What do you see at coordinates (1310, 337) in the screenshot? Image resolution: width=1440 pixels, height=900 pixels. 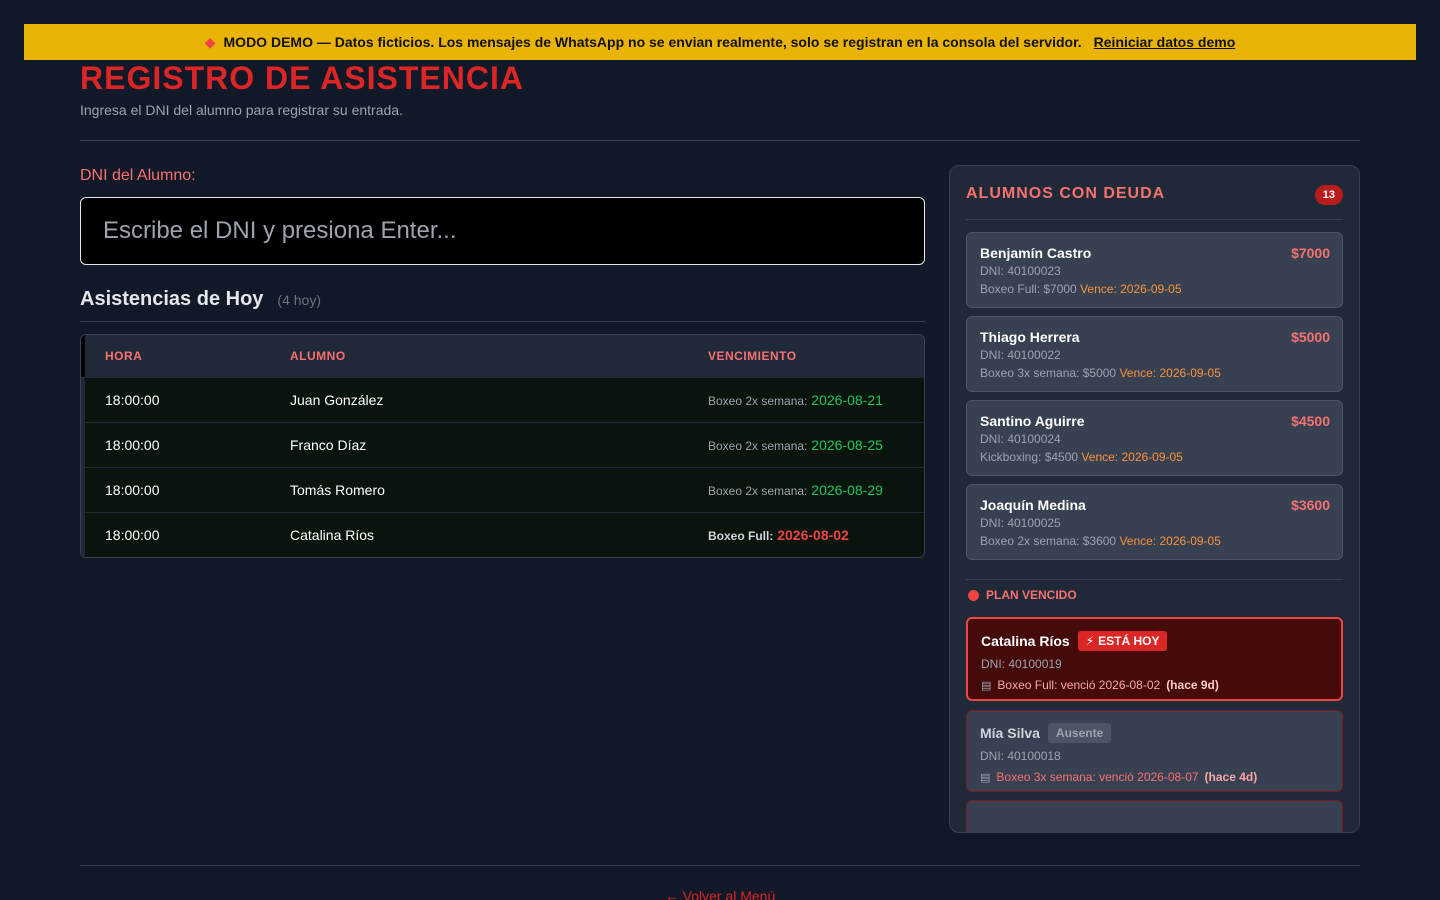 I see `debt-amount: $5000` at bounding box center [1310, 337].